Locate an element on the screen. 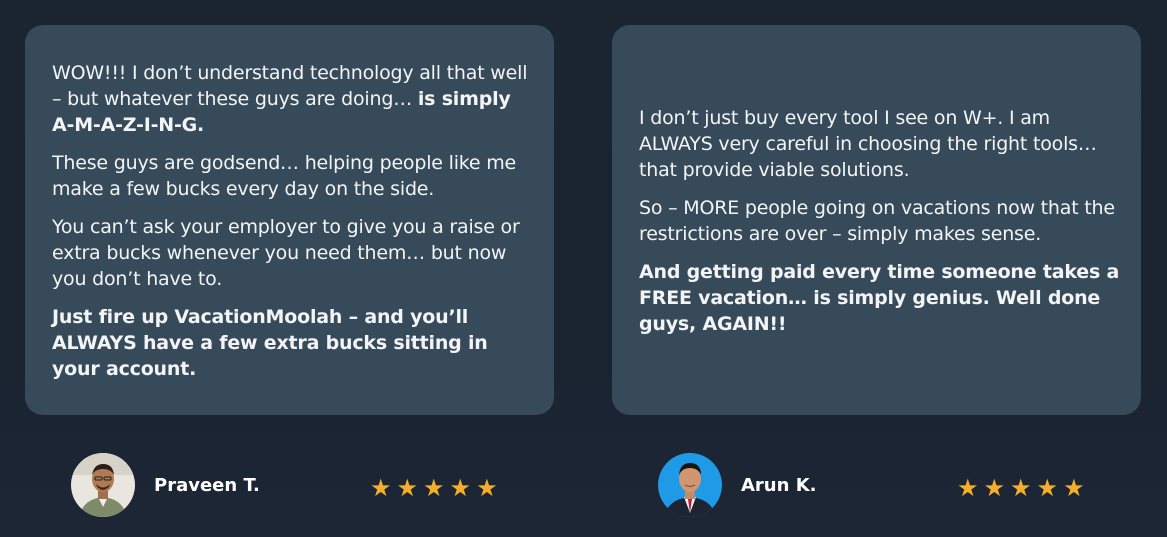 This screenshot has height=537, width=1167. author-arun: Arun K. is located at coordinates (737, 485).